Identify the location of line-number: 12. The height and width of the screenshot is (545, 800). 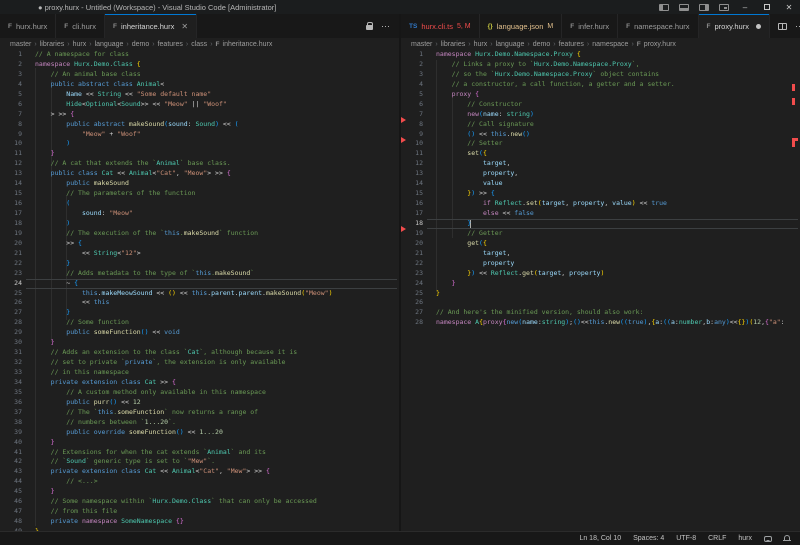
(419, 163).